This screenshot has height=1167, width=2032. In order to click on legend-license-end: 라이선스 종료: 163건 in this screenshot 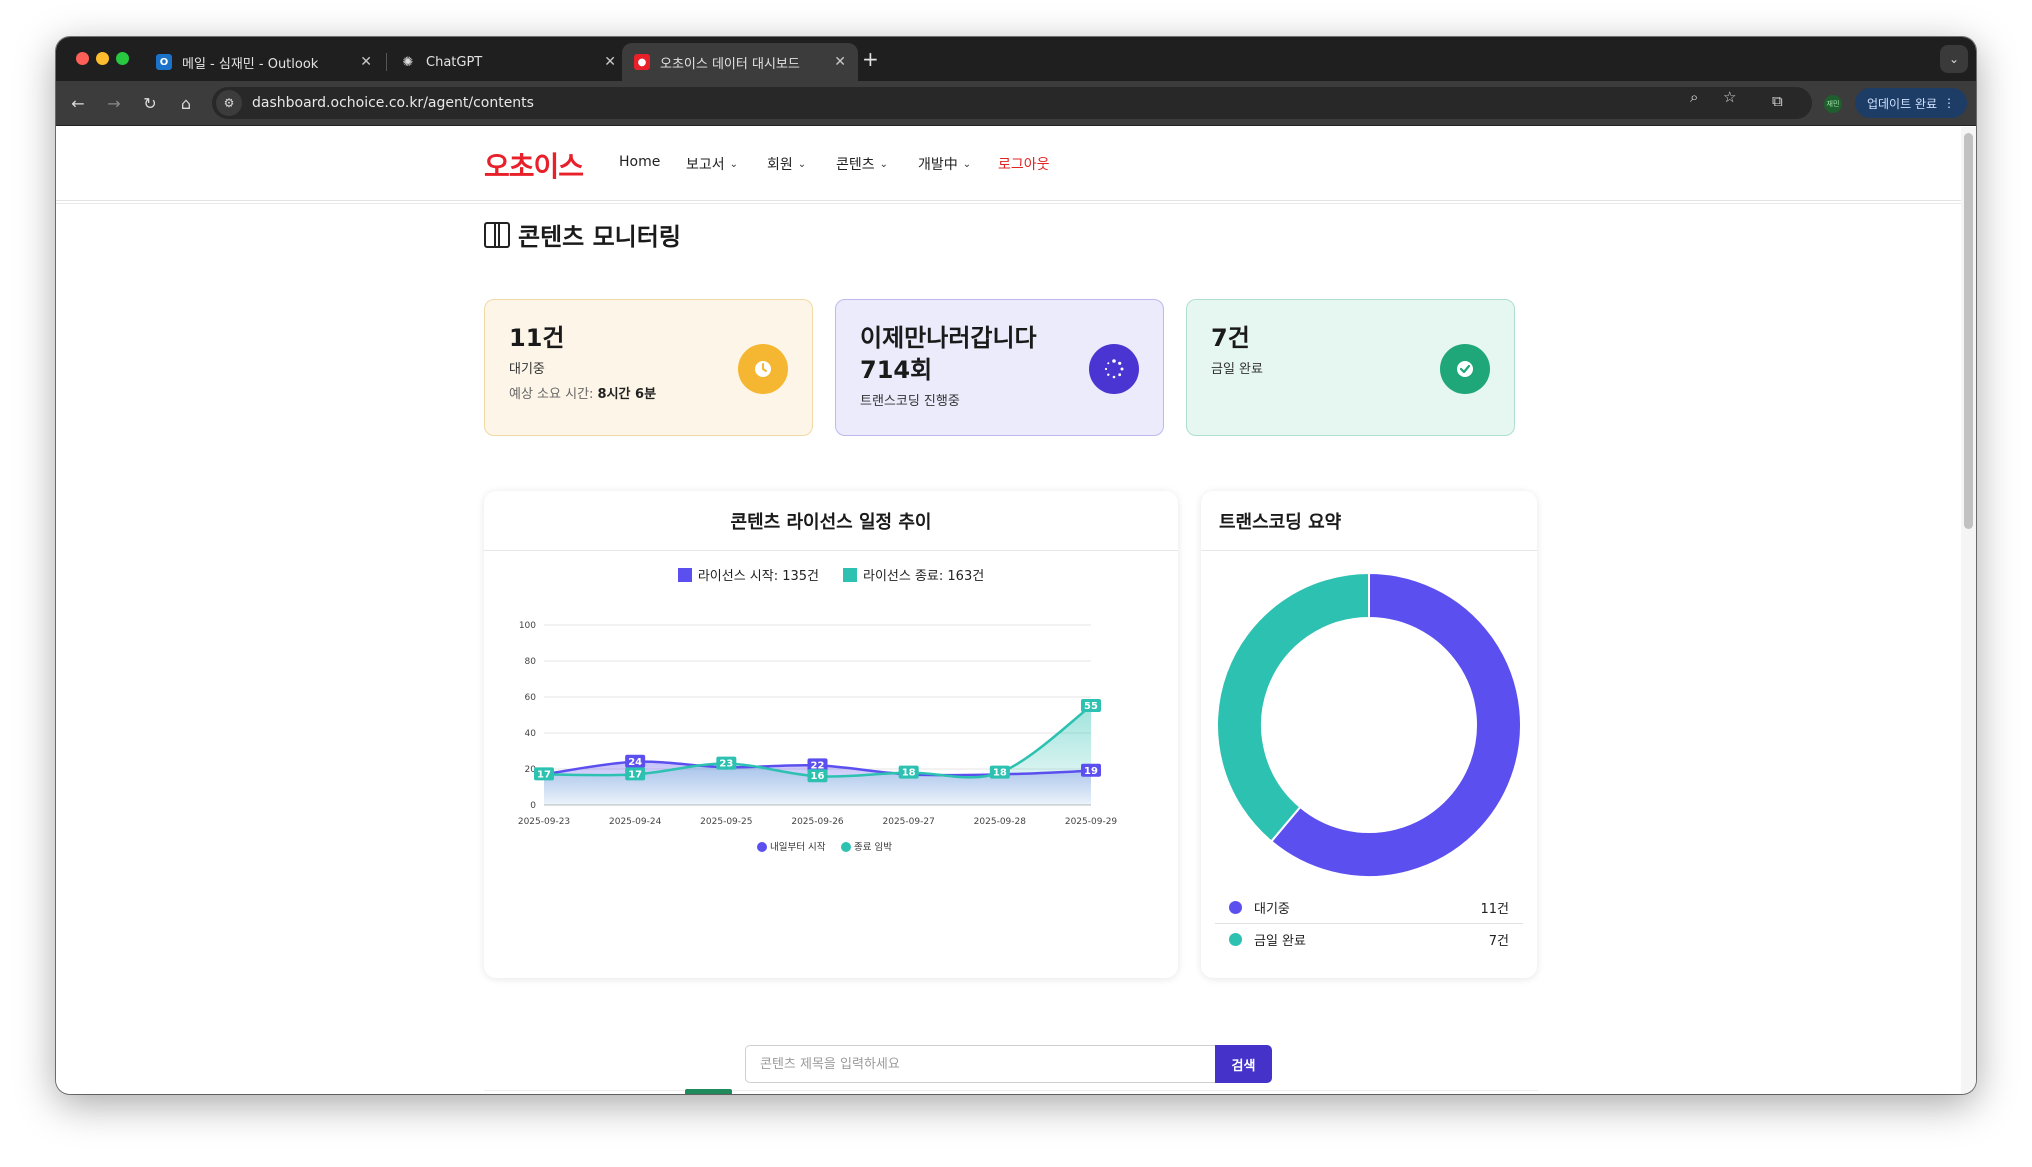, I will do `click(913, 574)`.